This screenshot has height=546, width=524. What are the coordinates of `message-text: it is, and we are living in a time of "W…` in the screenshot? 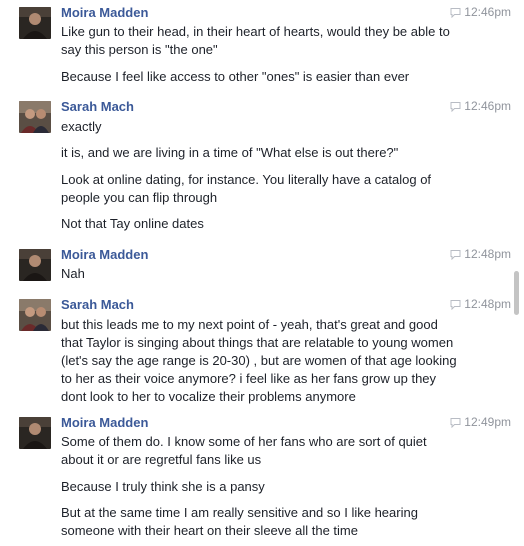 It's located at (230, 152).